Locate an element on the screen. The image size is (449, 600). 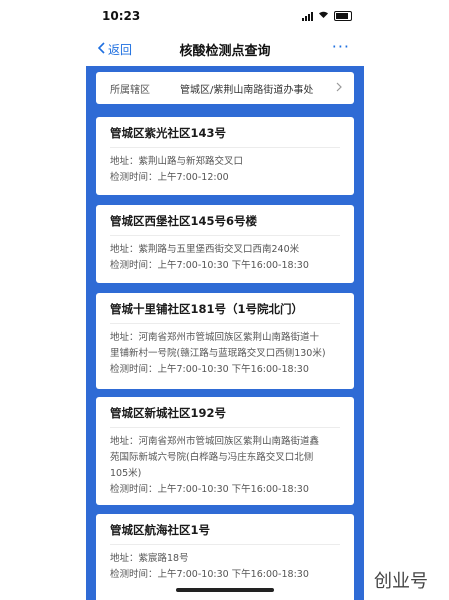
status-time: 10:23 is located at coordinates (121, 16).